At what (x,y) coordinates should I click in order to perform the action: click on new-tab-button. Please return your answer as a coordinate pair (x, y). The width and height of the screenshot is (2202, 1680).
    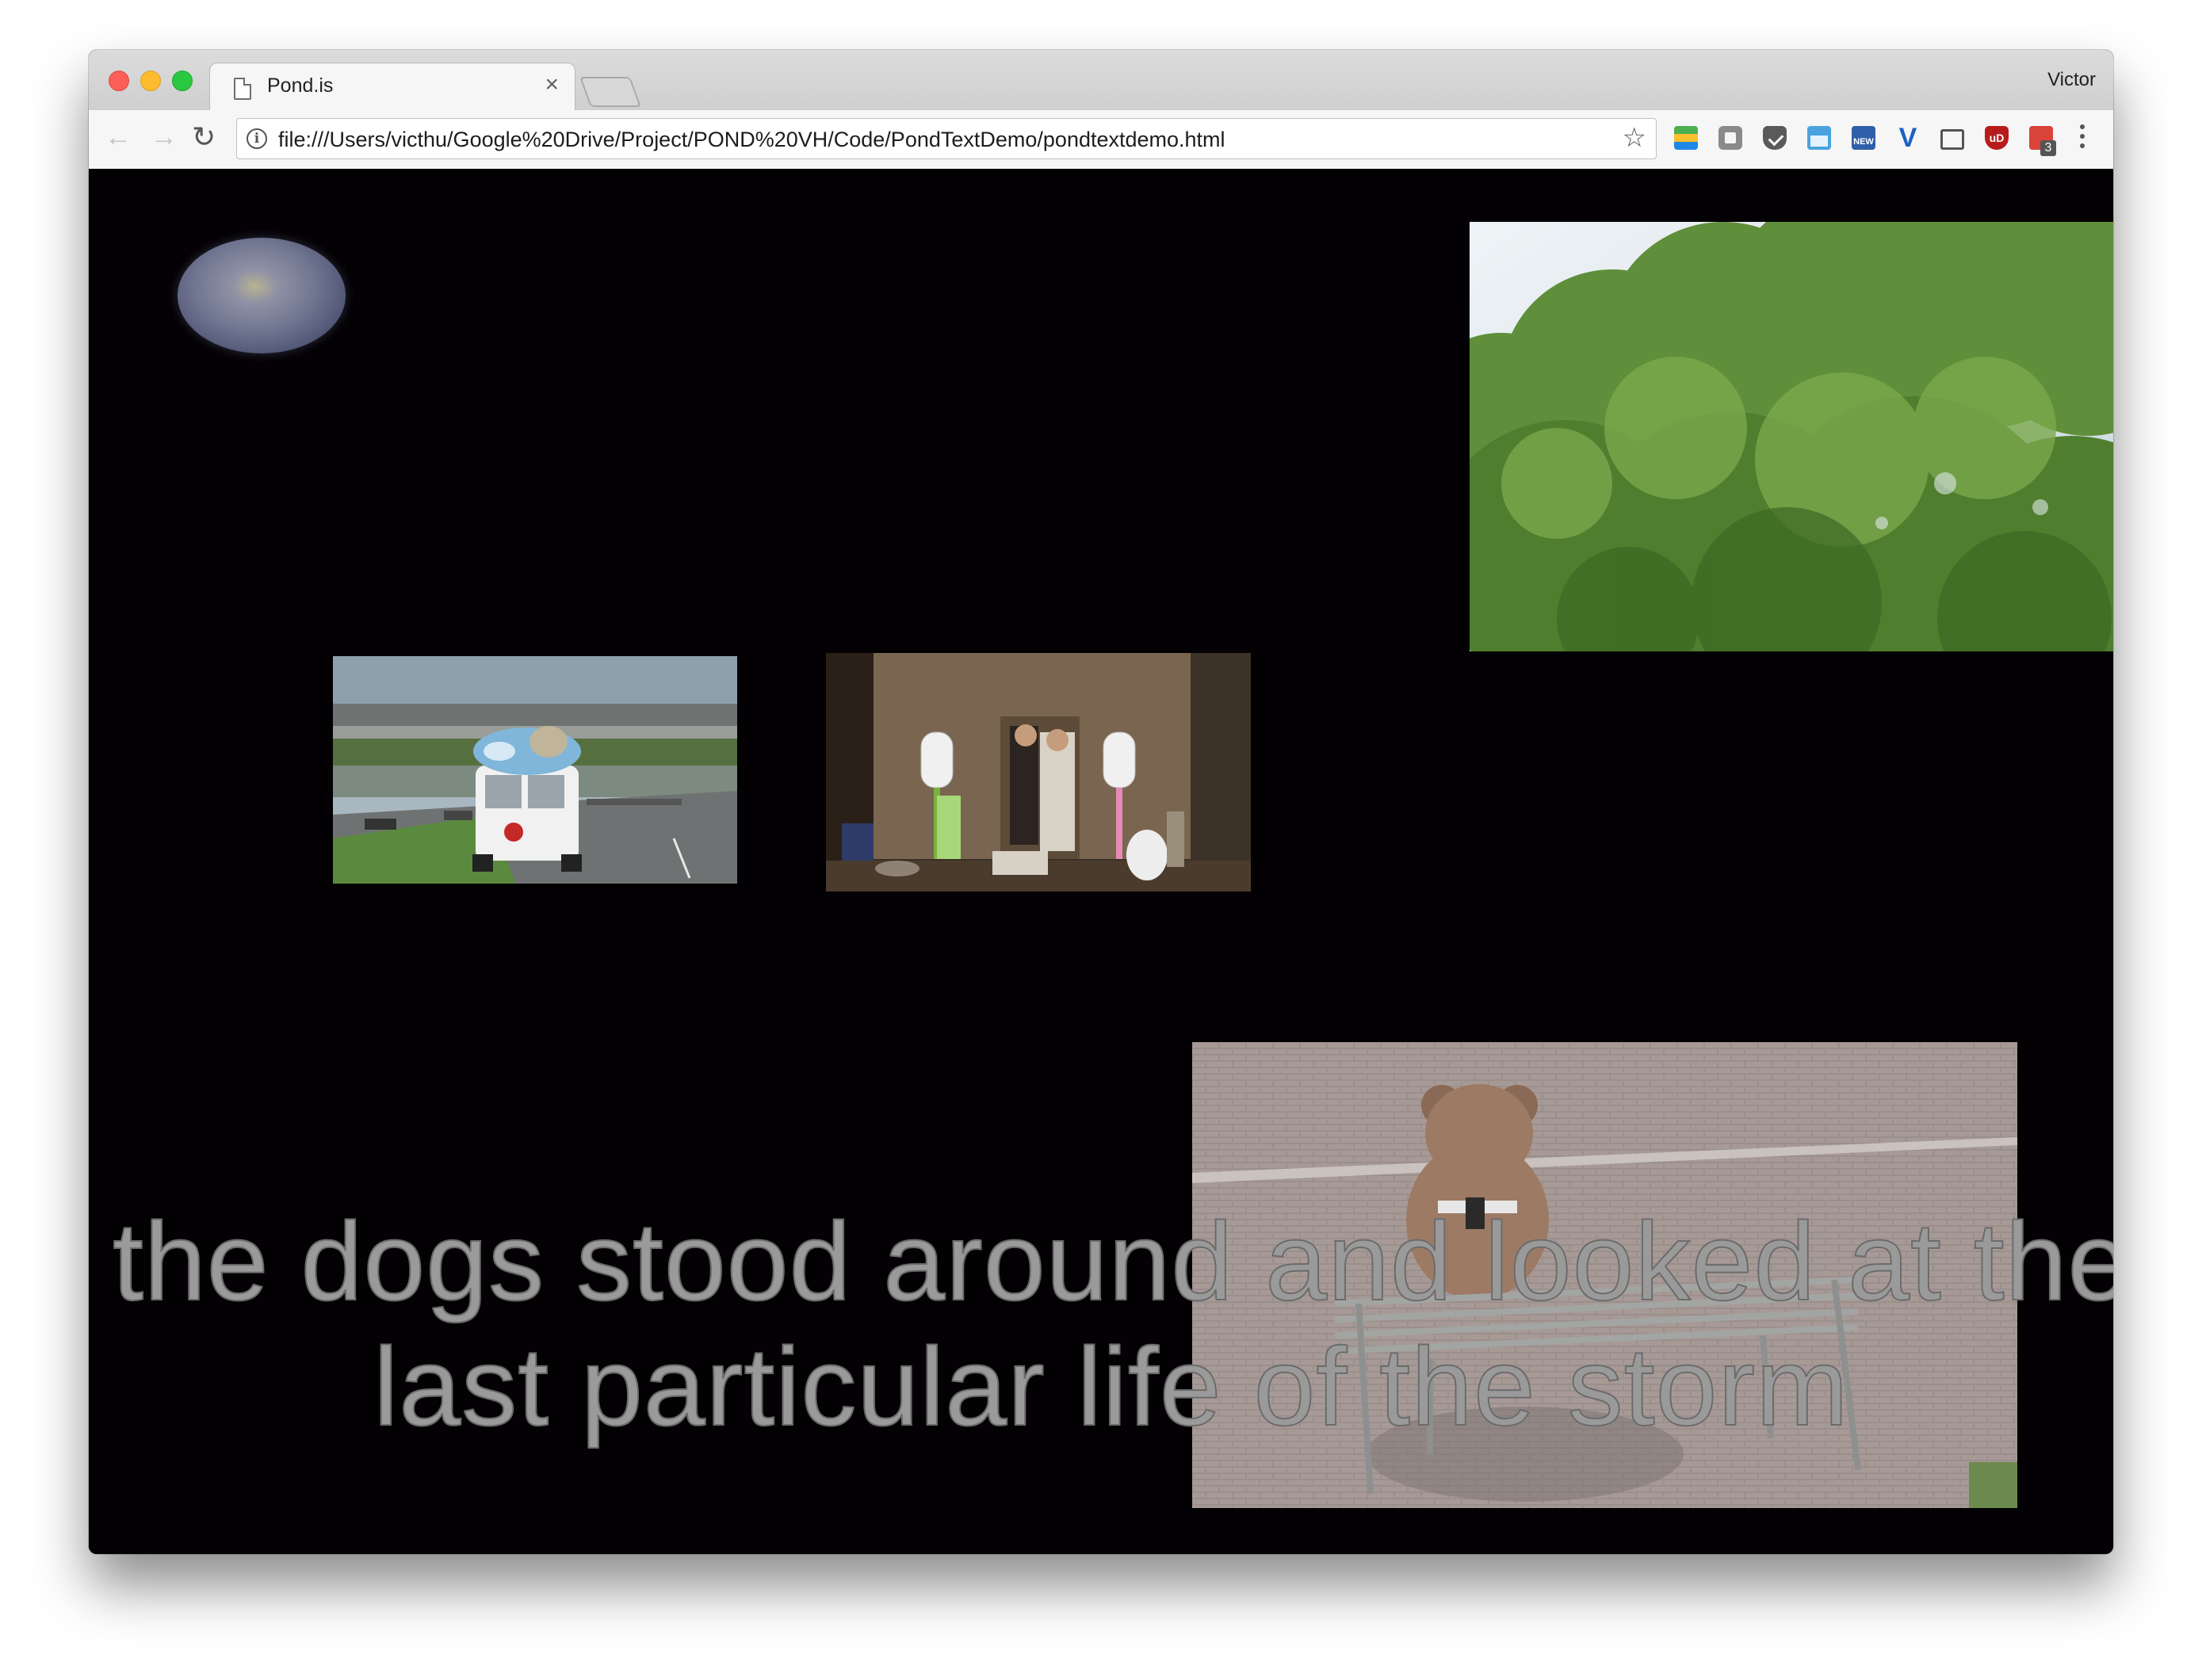
    Looking at the image, I should click on (610, 92).